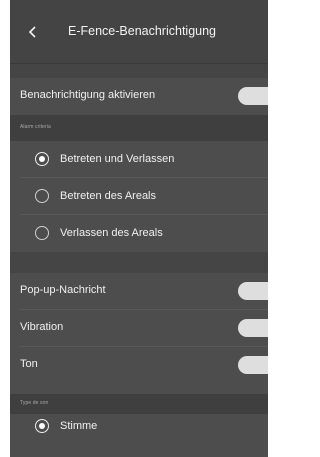  Describe the element at coordinates (139, 128) in the screenshot. I see `alarm-criteria-header: Alarm criteria` at that location.